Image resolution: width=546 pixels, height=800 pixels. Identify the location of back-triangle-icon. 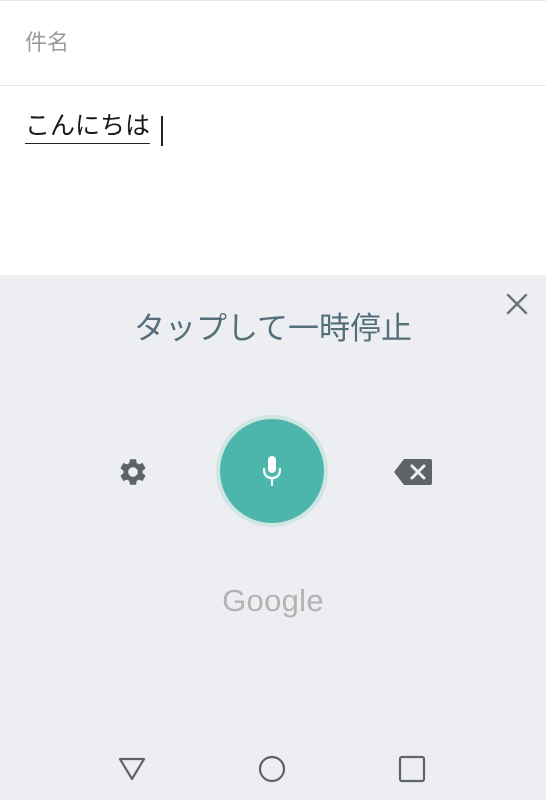
(132, 769).